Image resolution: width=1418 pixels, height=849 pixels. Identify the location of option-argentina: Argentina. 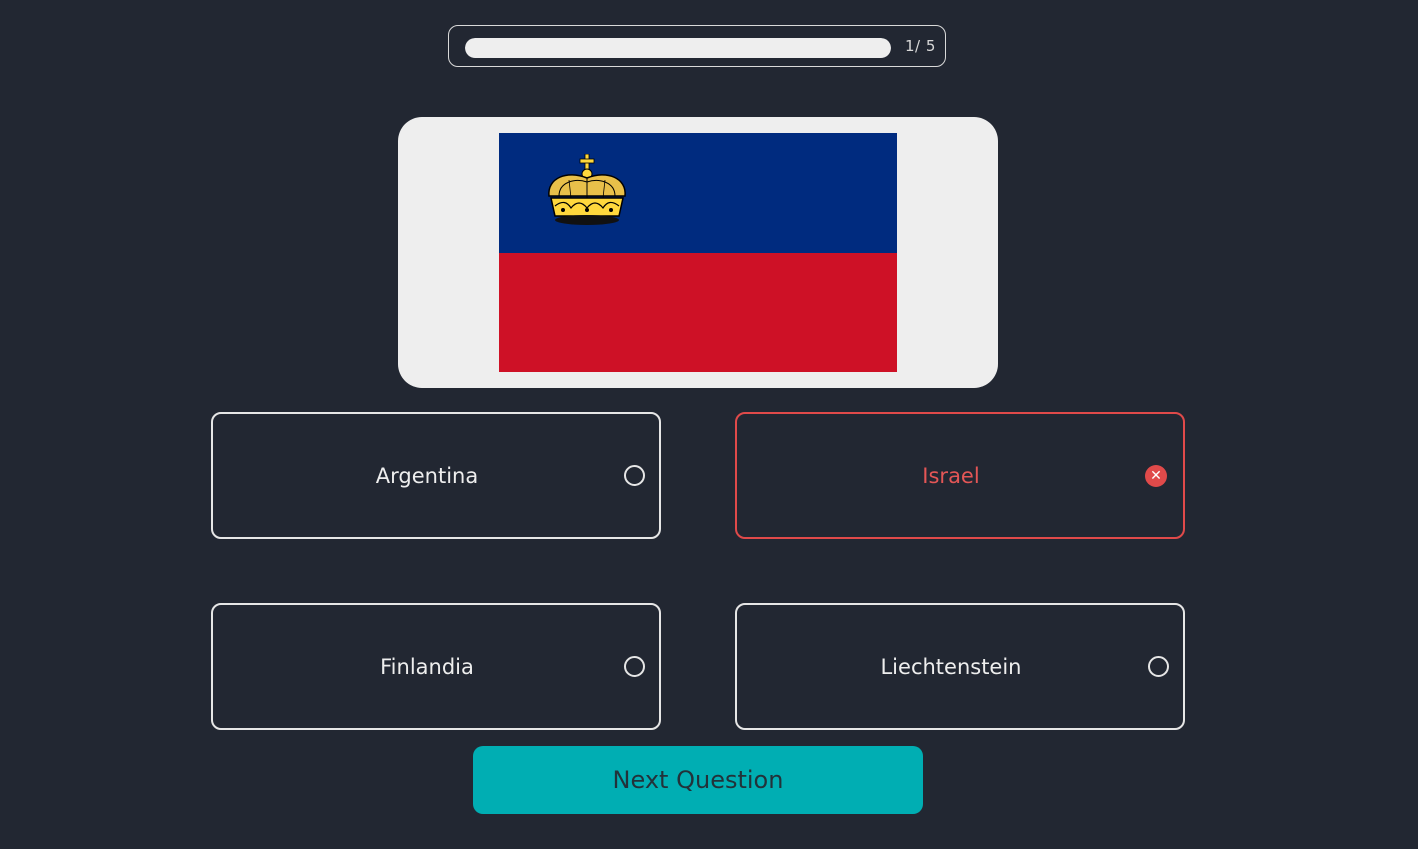
(436, 475).